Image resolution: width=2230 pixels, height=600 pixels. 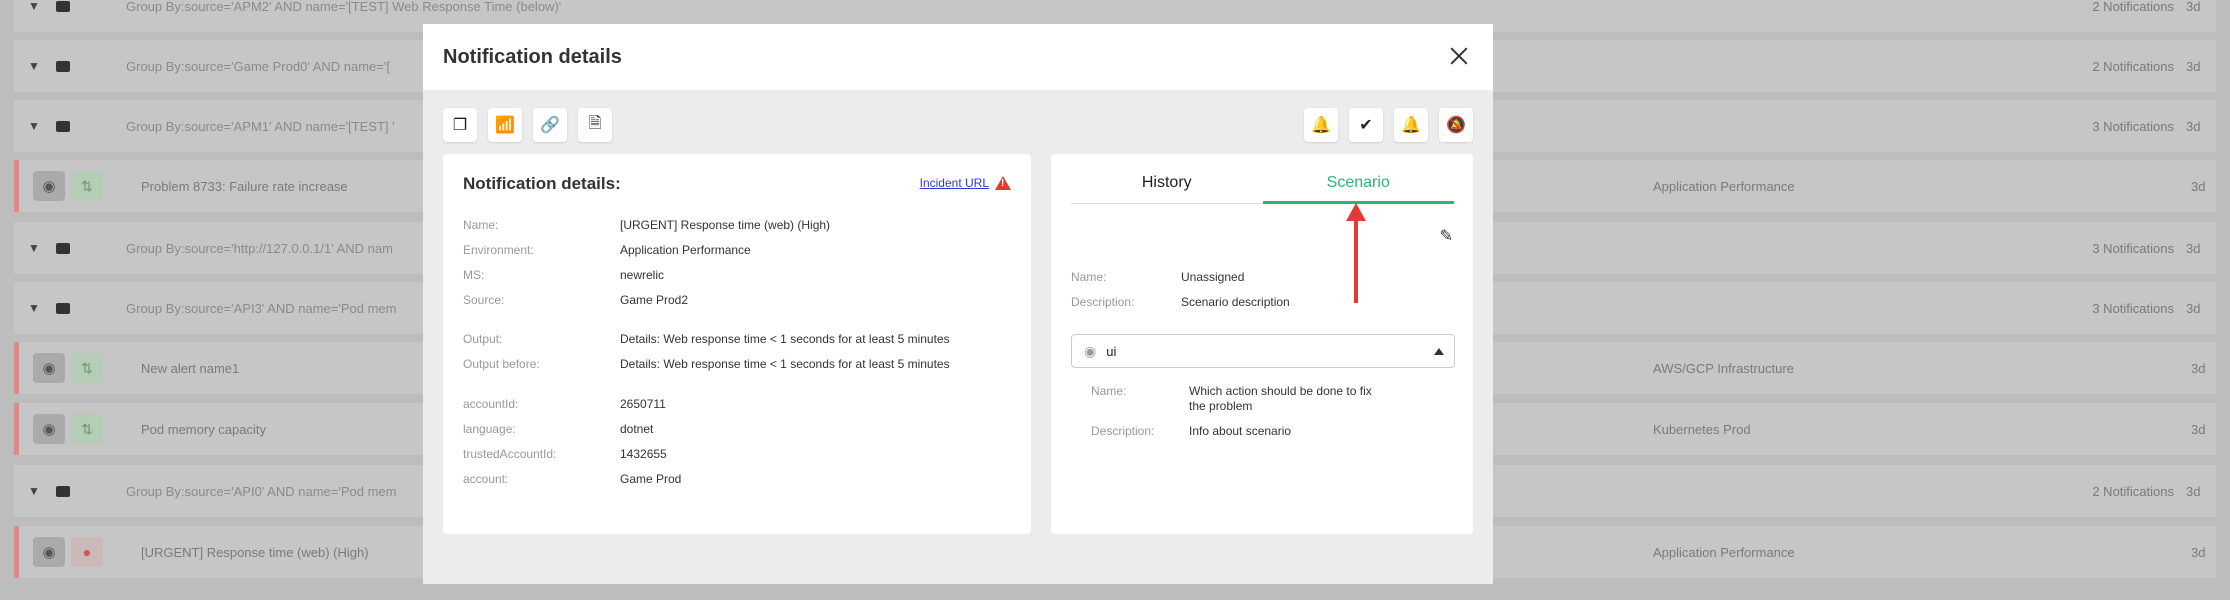 What do you see at coordinates (563, 275) in the screenshot?
I see `field-ms: MS: newrelic` at bounding box center [563, 275].